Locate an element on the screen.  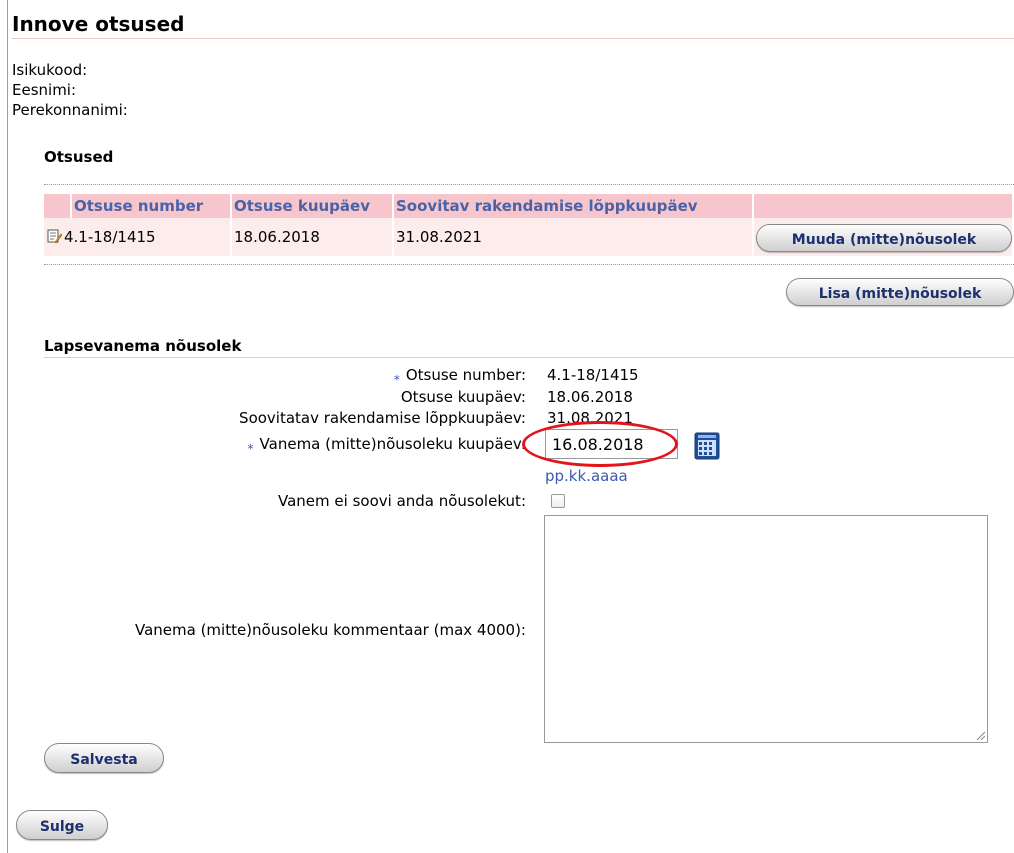
resize-grip-icon is located at coordinates (980, 735).